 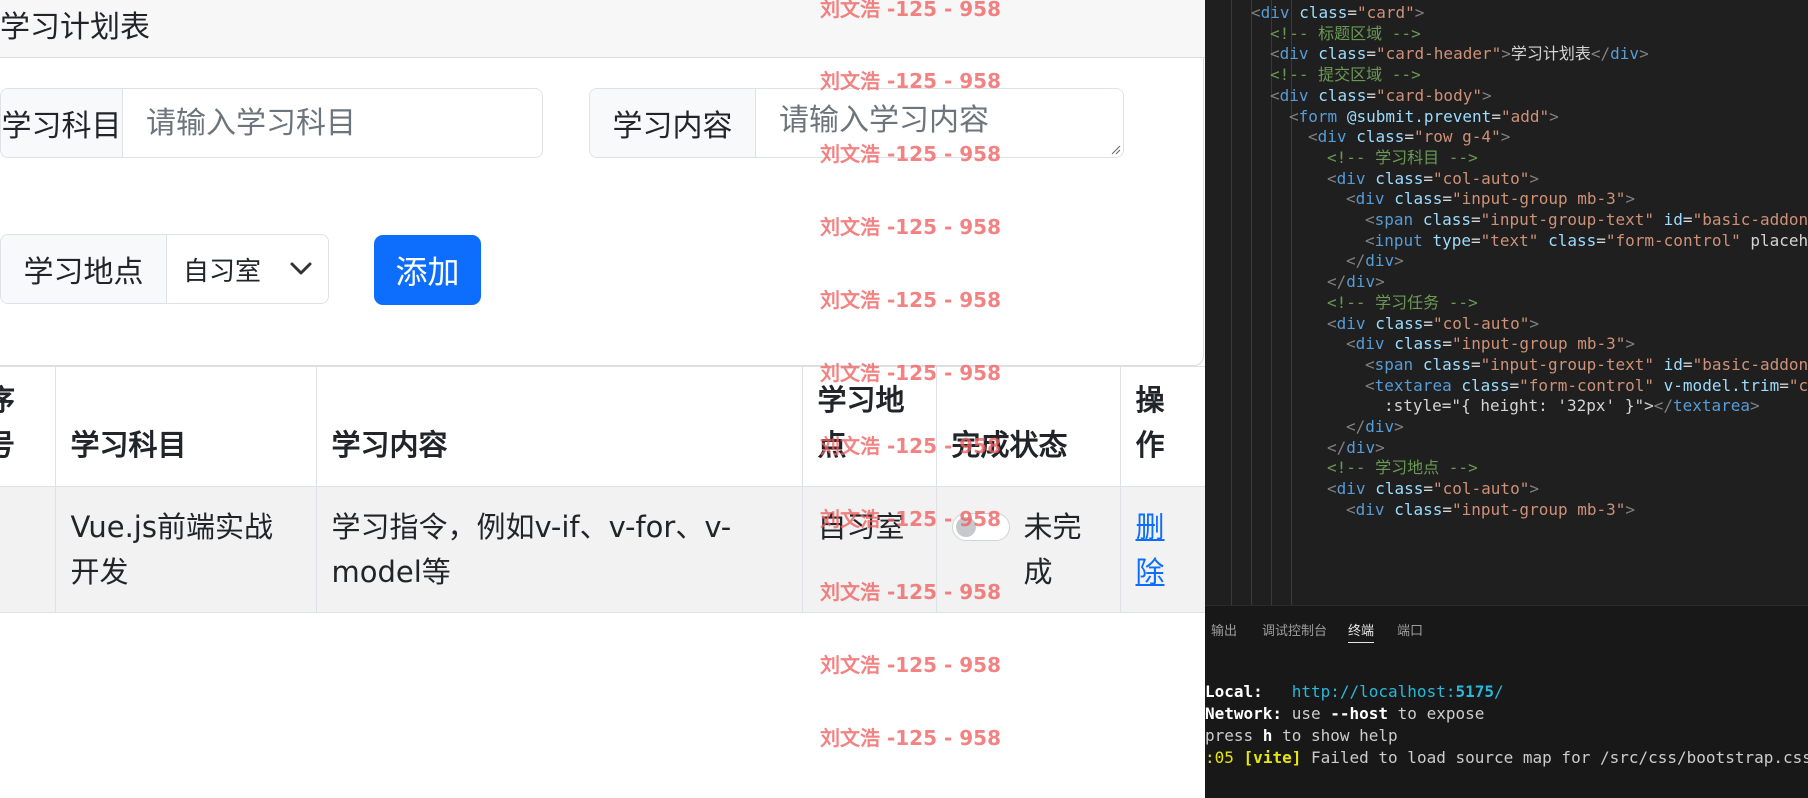 What do you see at coordinates (28, 426) in the screenshot?
I see `header-index: 序号` at bounding box center [28, 426].